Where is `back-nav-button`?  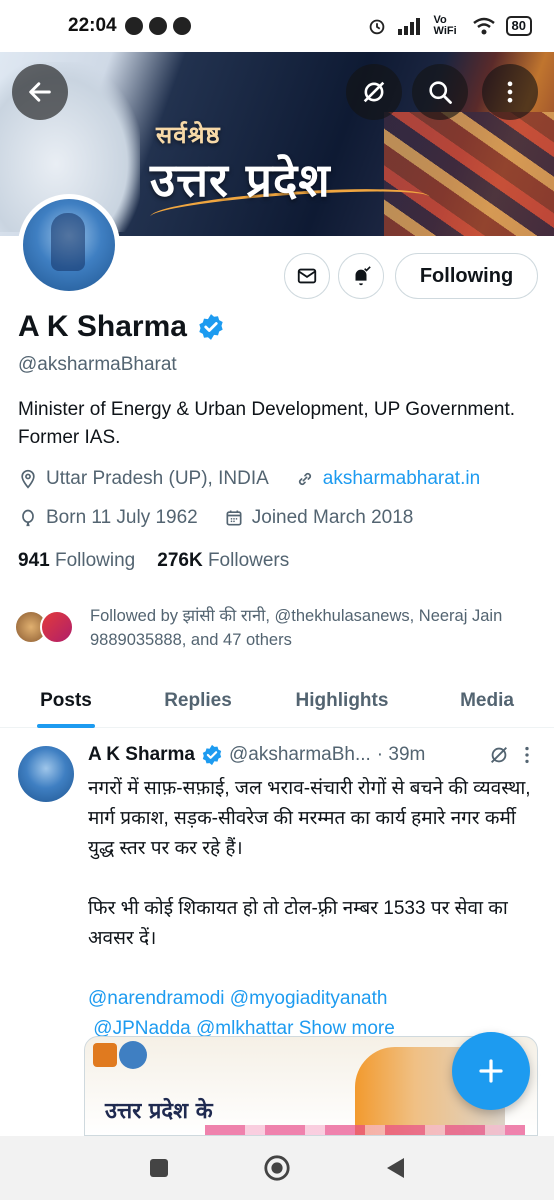 back-nav-button is located at coordinates (395, 1168).